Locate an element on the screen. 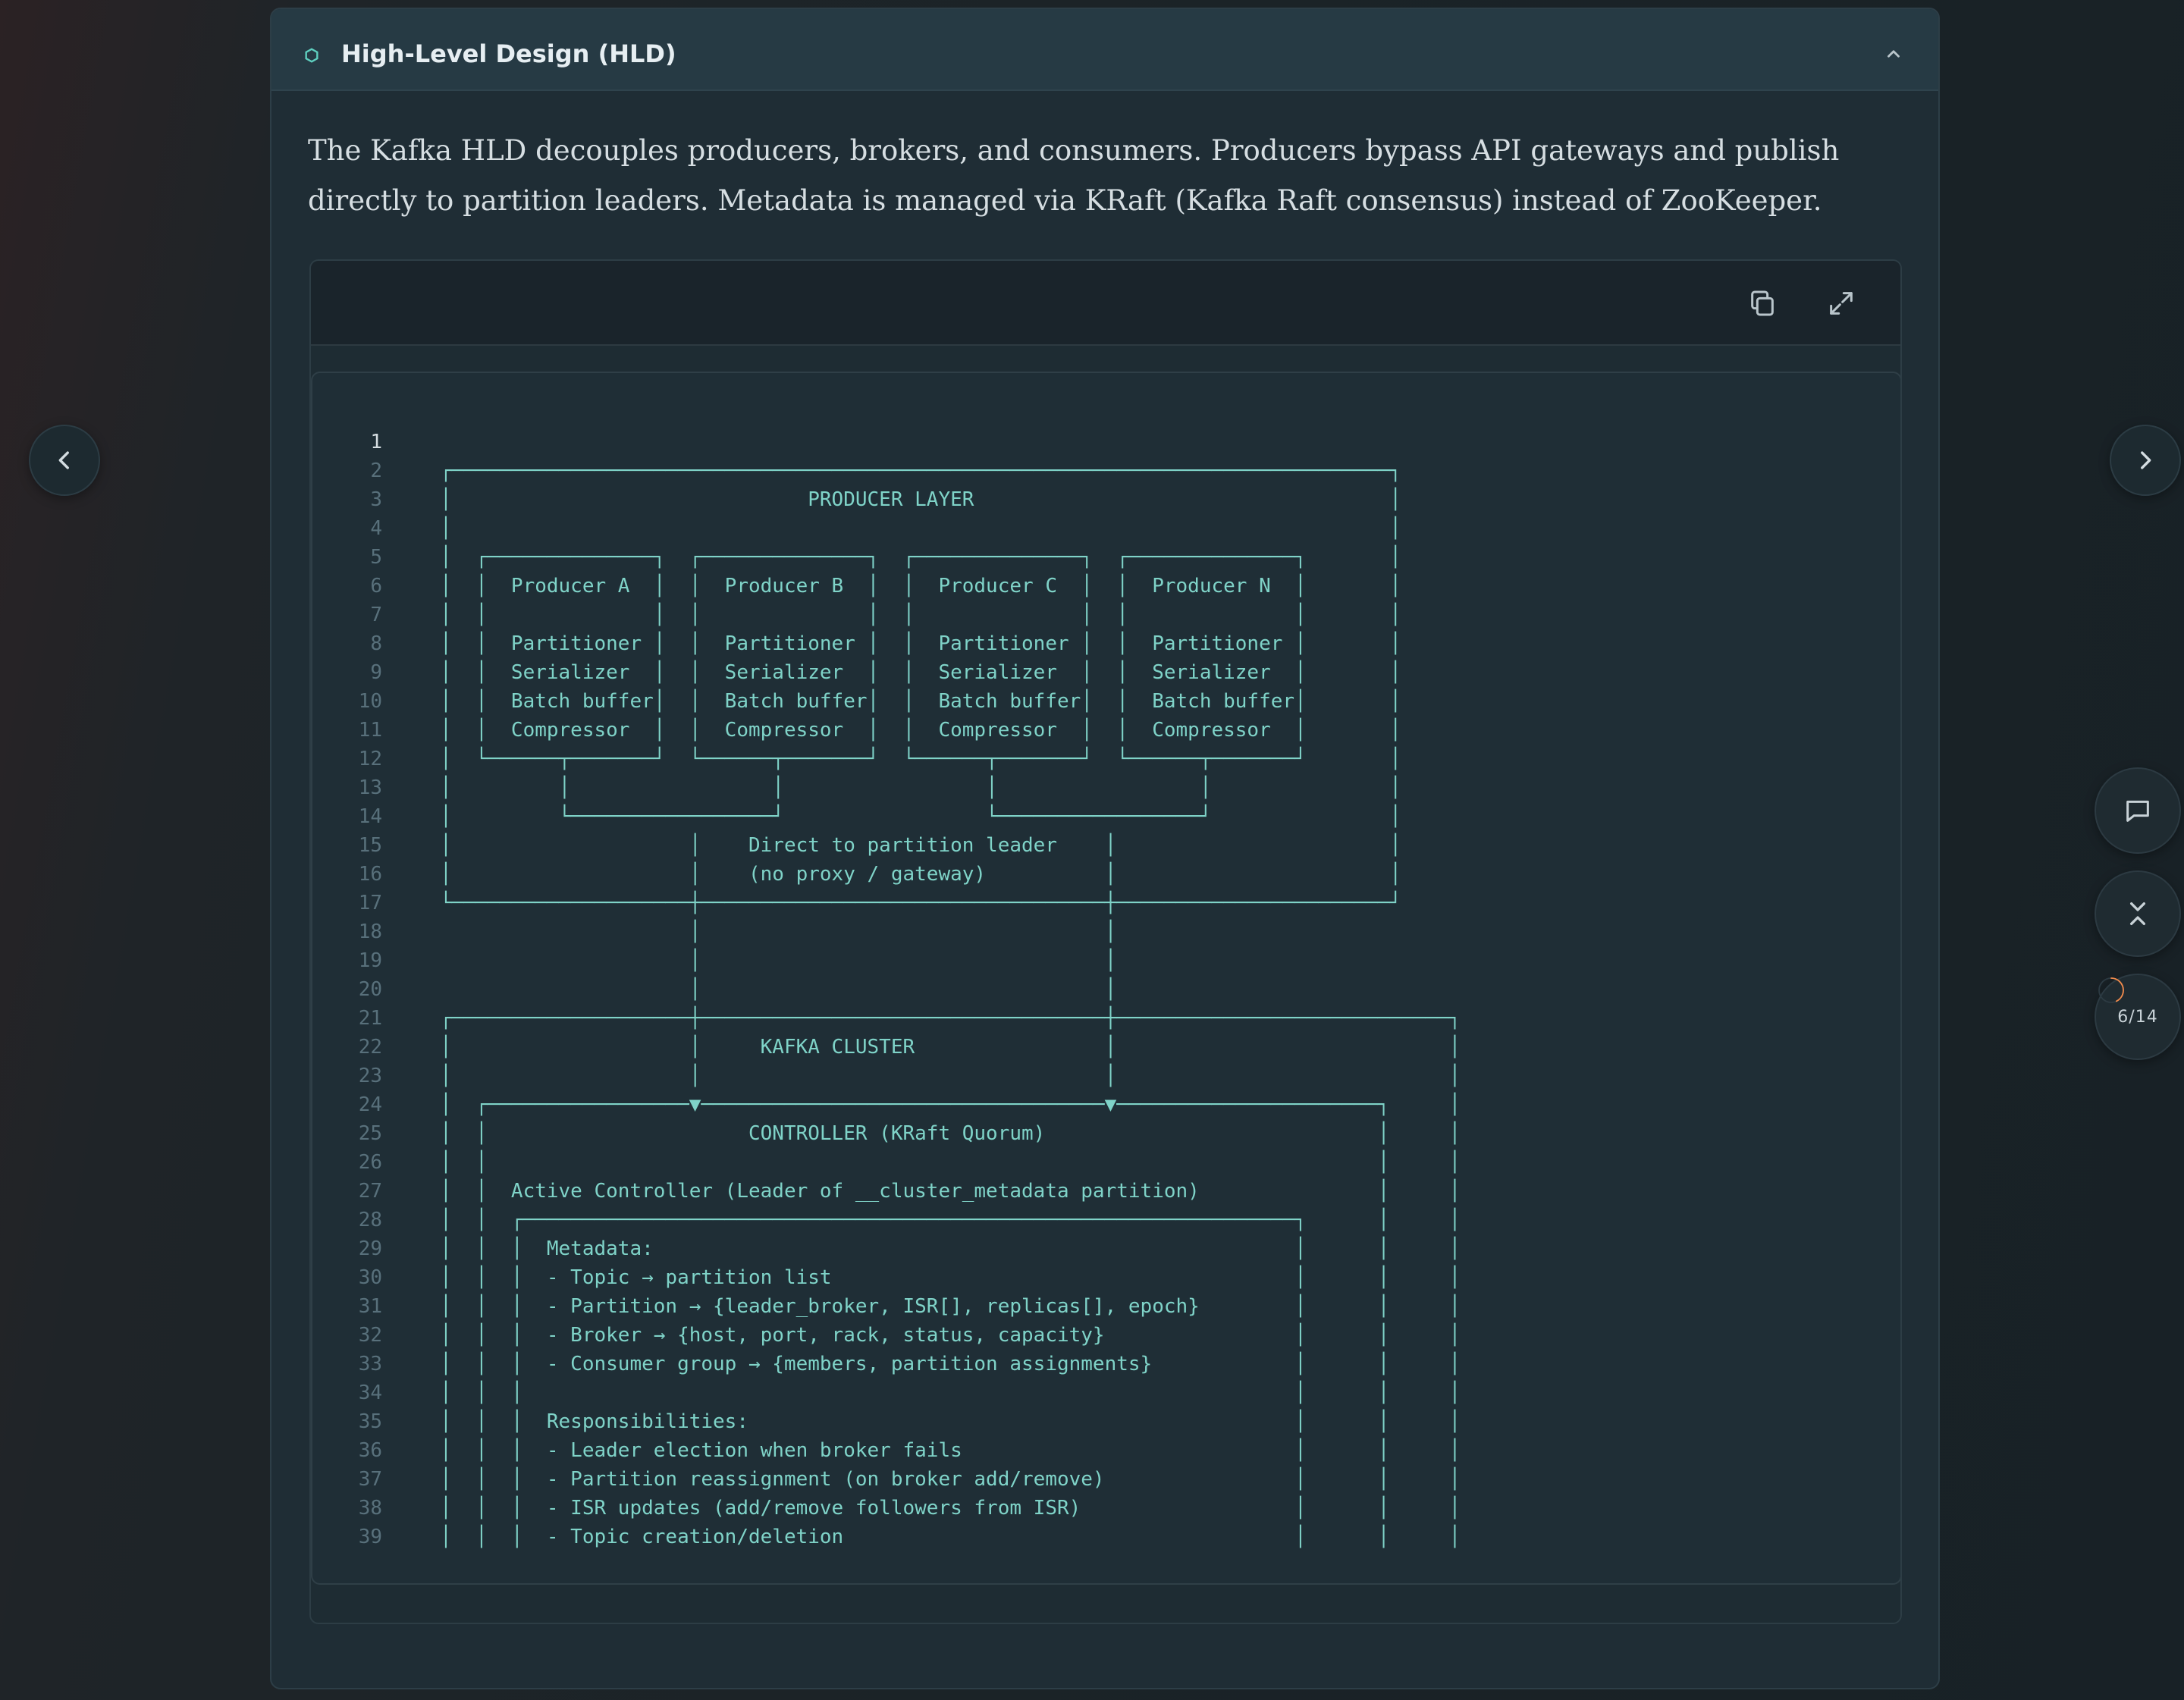  line-number: 29 is located at coordinates (370, 1248).